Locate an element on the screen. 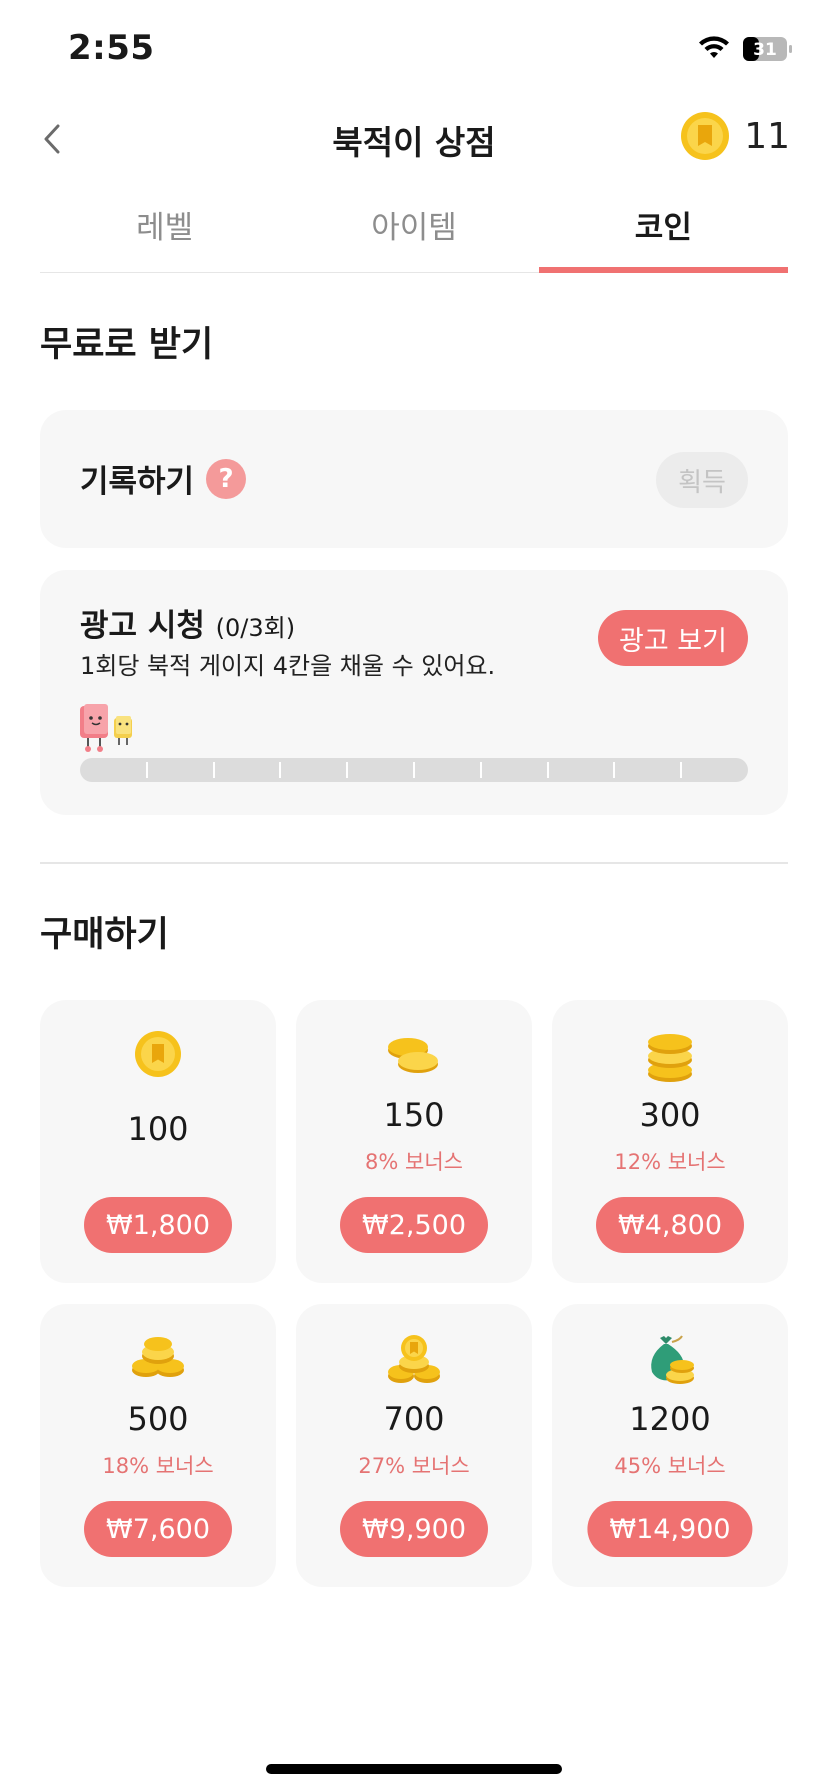 This screenshot has height=1792, width=828. product-amount: 300 is located at coordinates (670, 1115).